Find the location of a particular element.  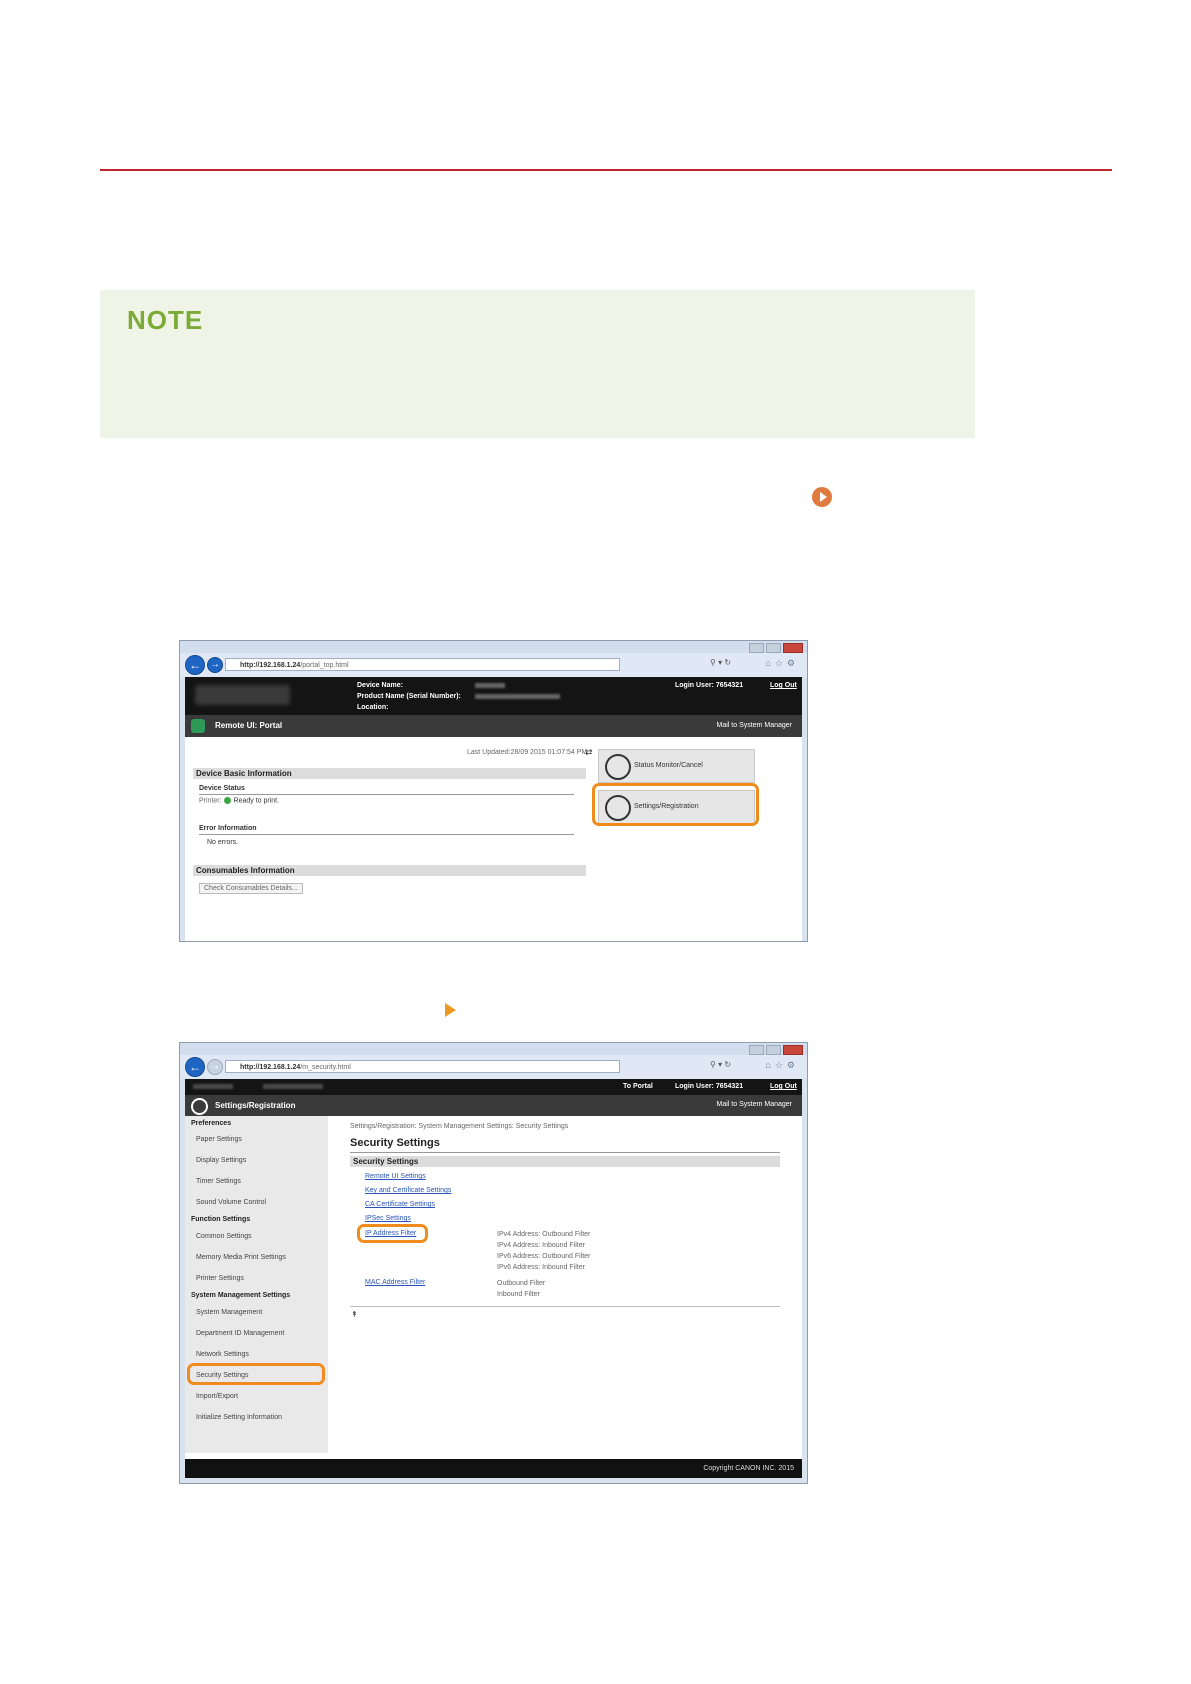

canon-logo is located at coordinates (242, 695).